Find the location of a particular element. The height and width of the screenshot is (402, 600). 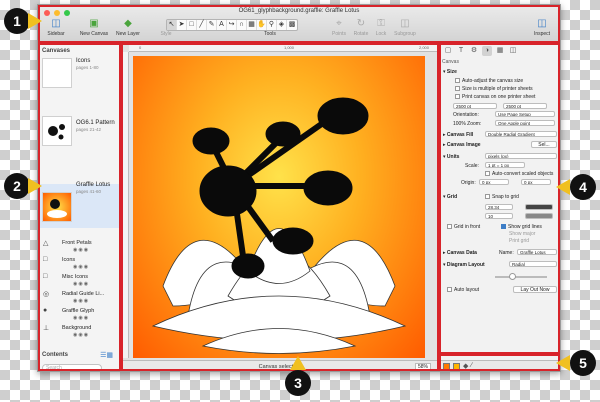

toolbar-highlight is located at coordinates (299, 24).